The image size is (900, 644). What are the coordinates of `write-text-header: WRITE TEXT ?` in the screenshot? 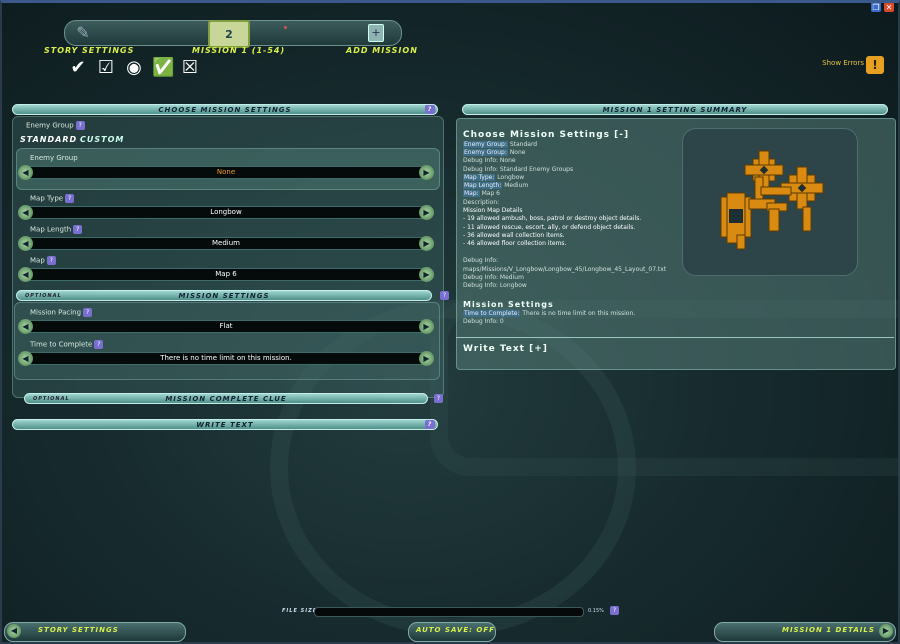 It's located at (225, 424).